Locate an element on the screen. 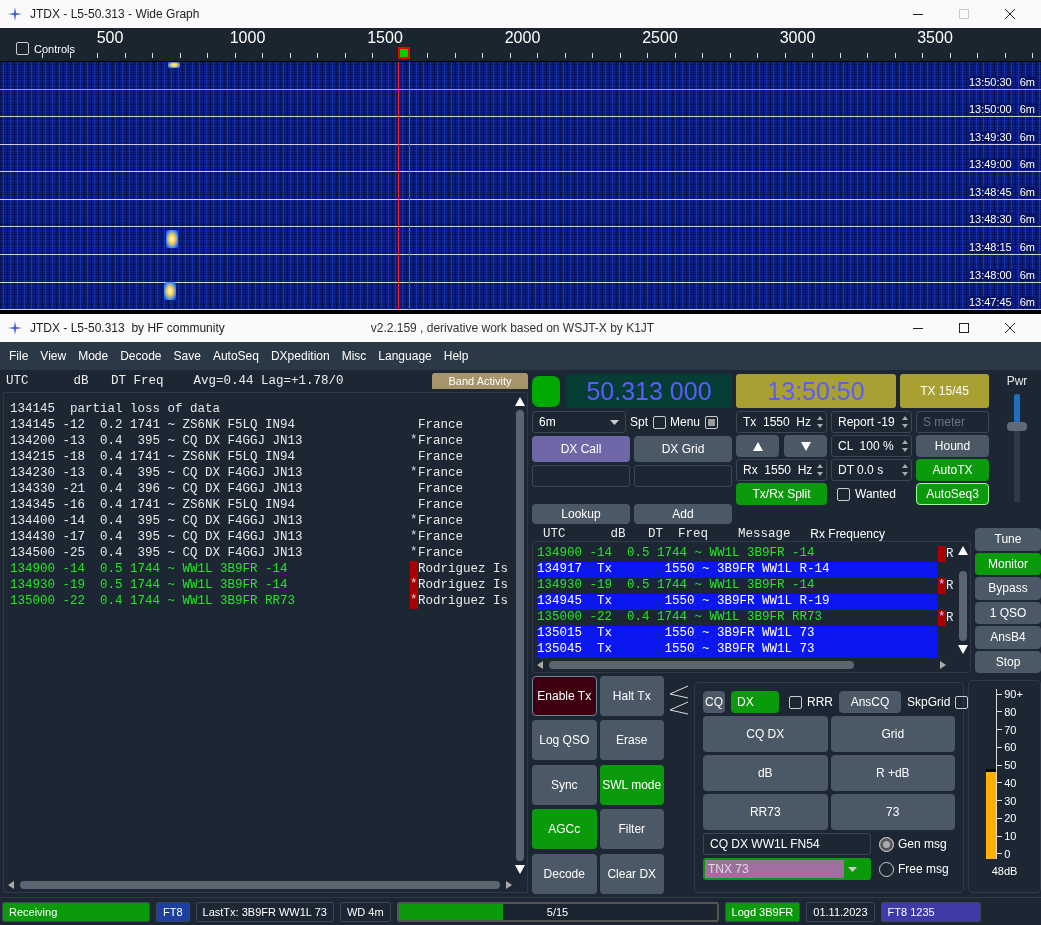 The image size is (1041, 925). lookup-button: Lookup is located at coordinates (581, 514).